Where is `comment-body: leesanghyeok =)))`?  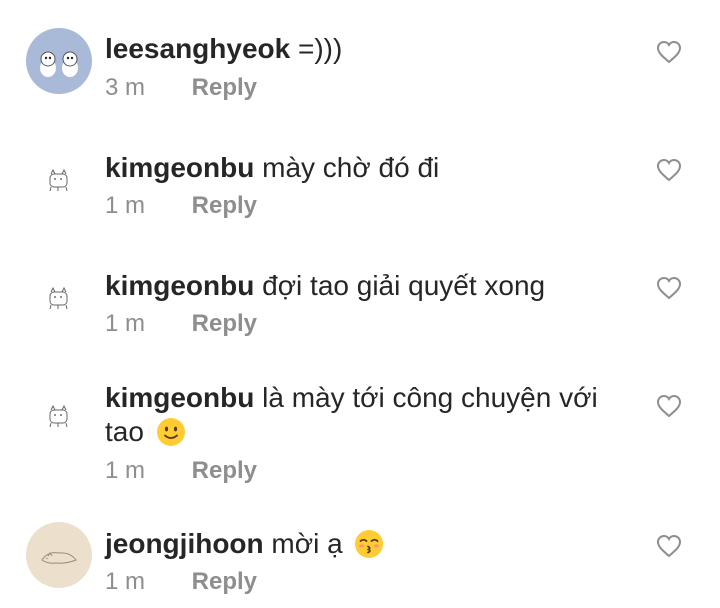
comment-body: leesanghyeok =))) is located at coordinates (365, 49).